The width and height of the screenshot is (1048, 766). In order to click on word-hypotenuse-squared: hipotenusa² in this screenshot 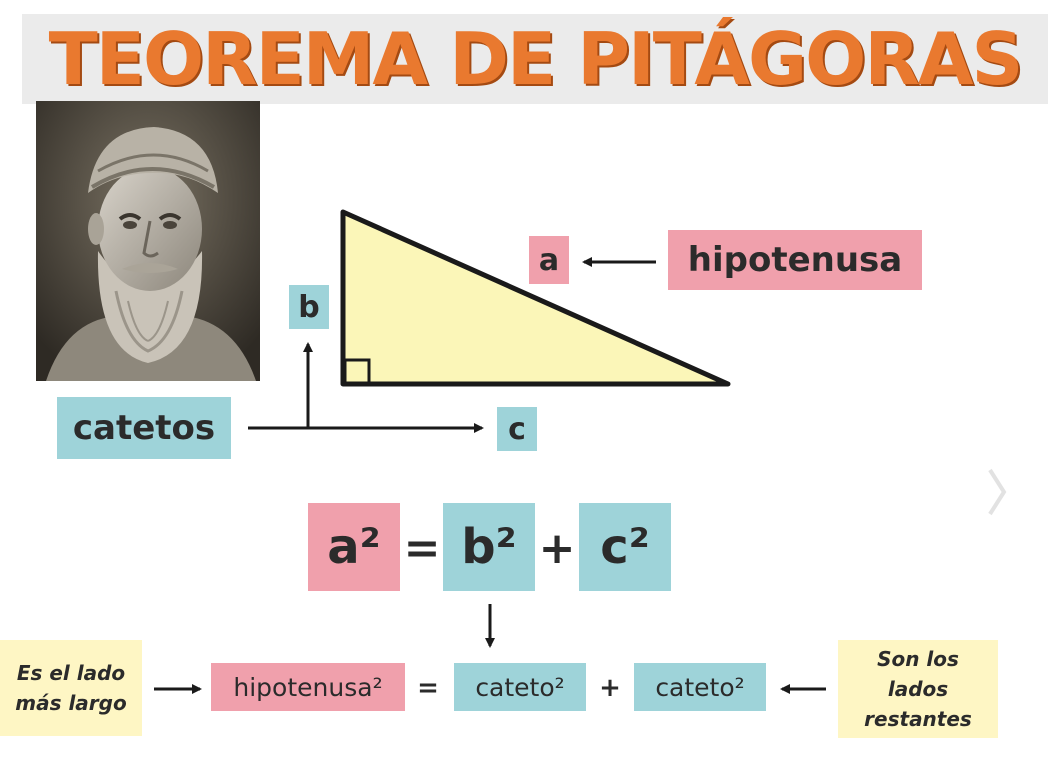, I will do `click(308, 687)`.